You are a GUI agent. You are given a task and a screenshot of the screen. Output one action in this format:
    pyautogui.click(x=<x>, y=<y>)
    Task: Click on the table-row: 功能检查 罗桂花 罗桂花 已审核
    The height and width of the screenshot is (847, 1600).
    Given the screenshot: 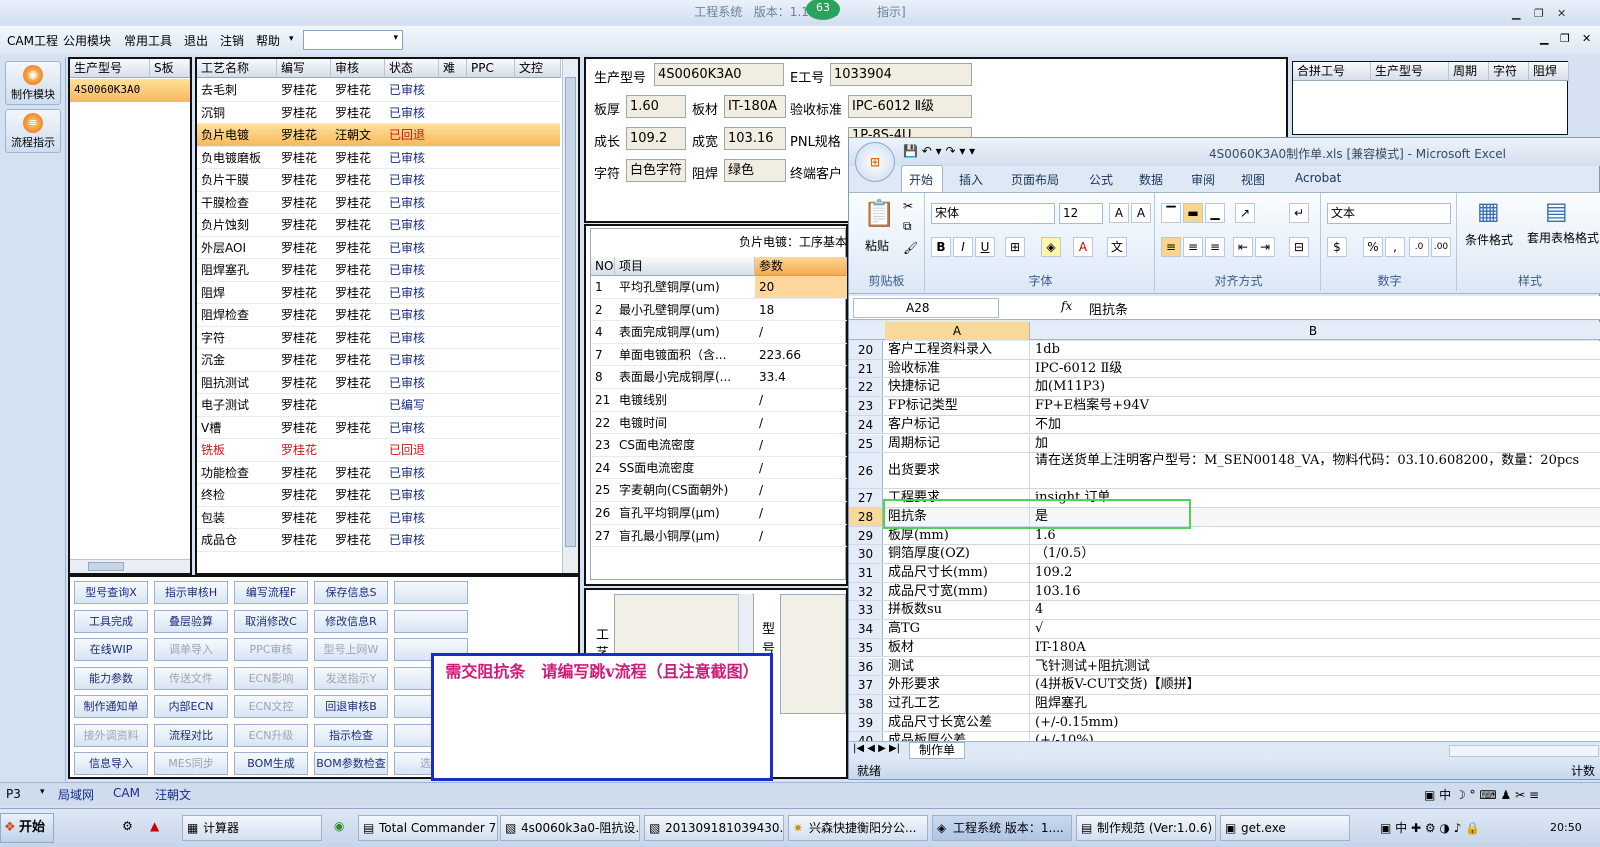 What is the action you would take?
    pyautogui.click(x=378, y=473)
    